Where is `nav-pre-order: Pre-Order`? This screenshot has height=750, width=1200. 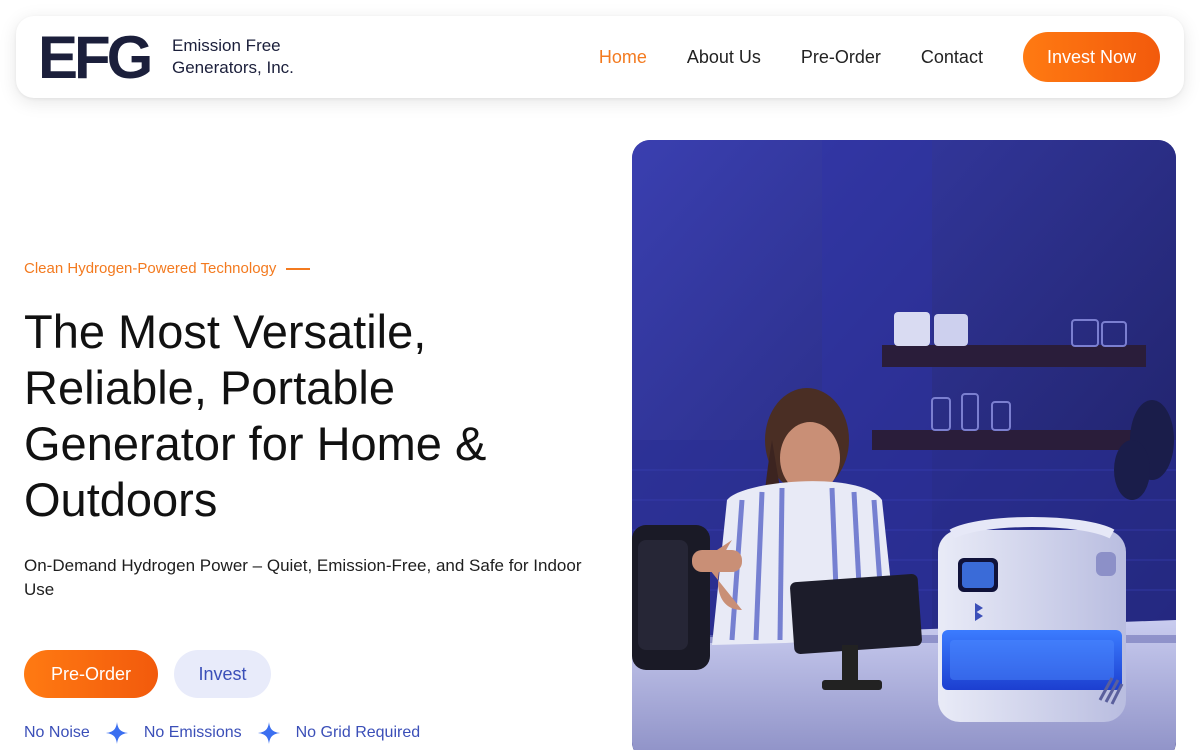
nav-pre-order: Pre-Order is located at coordinates (841, 57).